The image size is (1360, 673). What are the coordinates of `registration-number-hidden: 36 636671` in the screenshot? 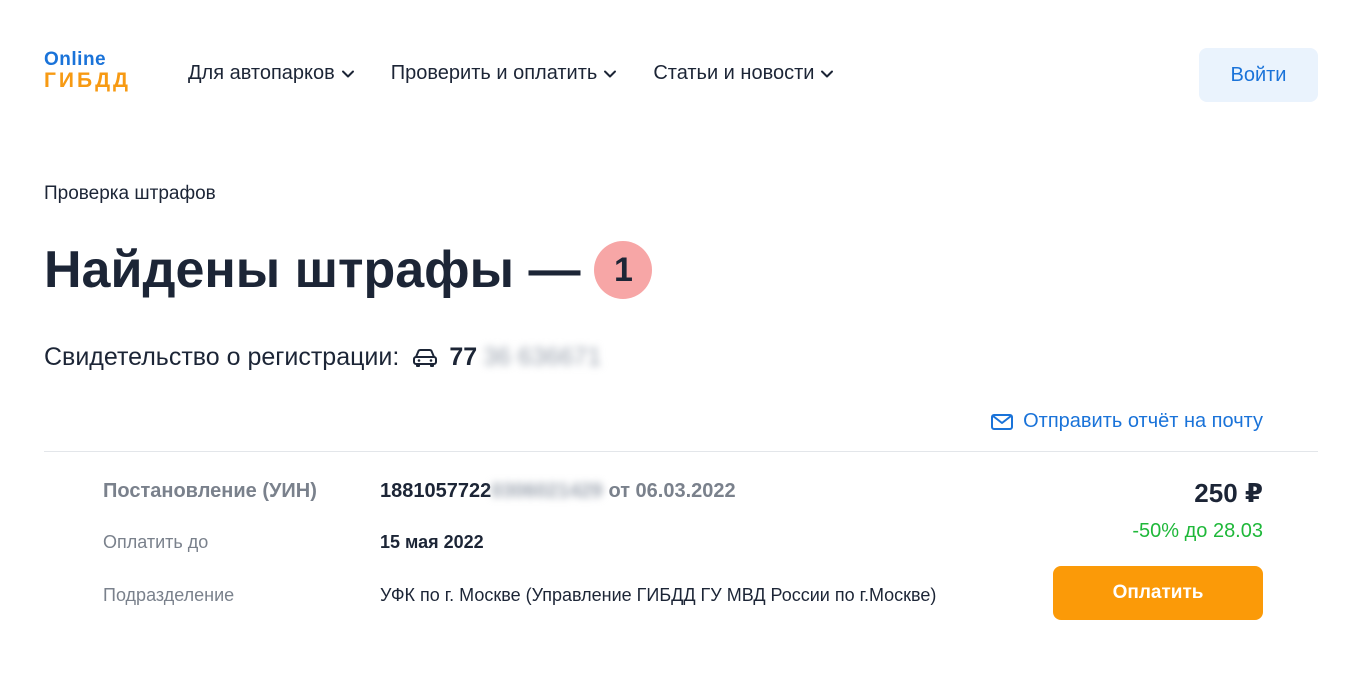 It's located at (542, 357).